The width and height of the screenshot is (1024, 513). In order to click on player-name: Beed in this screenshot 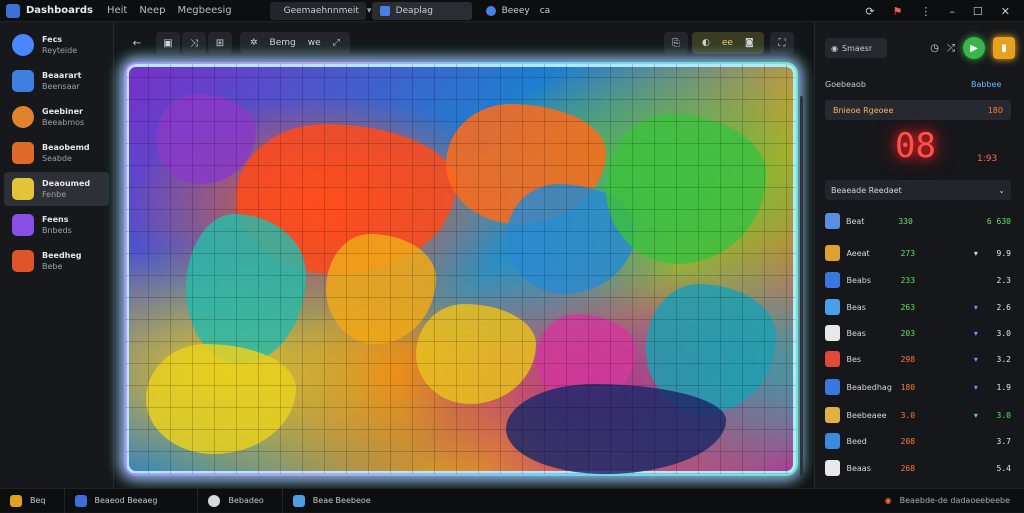, I will do `click(856, 441)`.